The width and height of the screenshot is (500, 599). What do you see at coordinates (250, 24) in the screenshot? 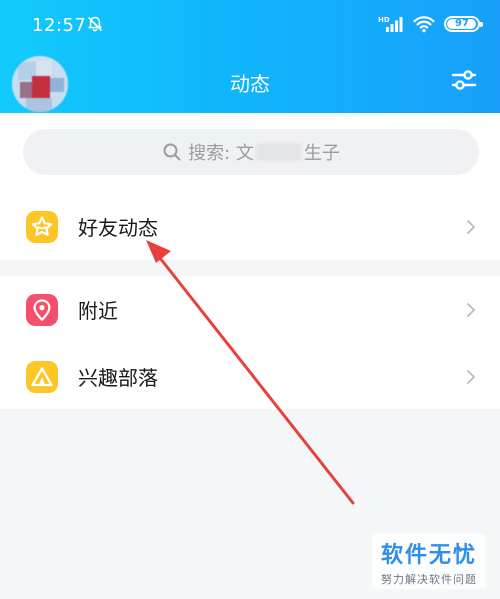
I see `status-bar: 12:57 HD 97` at bounding box center [250, 24].